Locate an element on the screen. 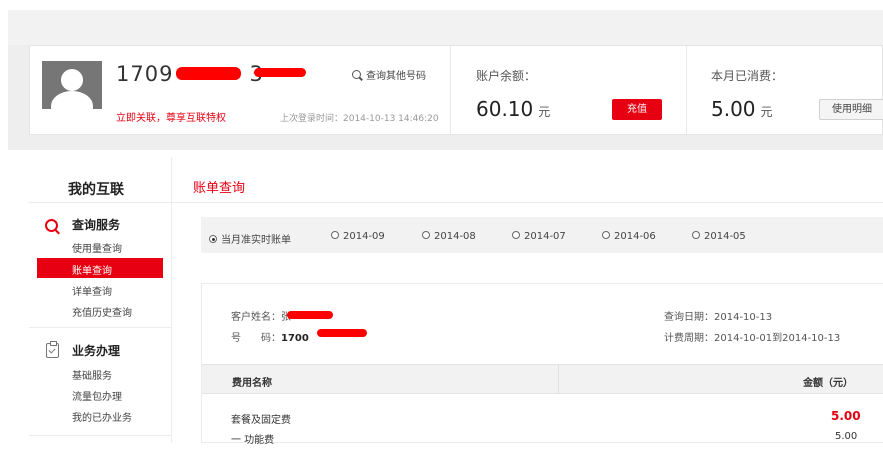 The height and width of the screenshot is (457, 883). sidebar-item-detail-query: 详单查询 is located at coordinates (92, 290).